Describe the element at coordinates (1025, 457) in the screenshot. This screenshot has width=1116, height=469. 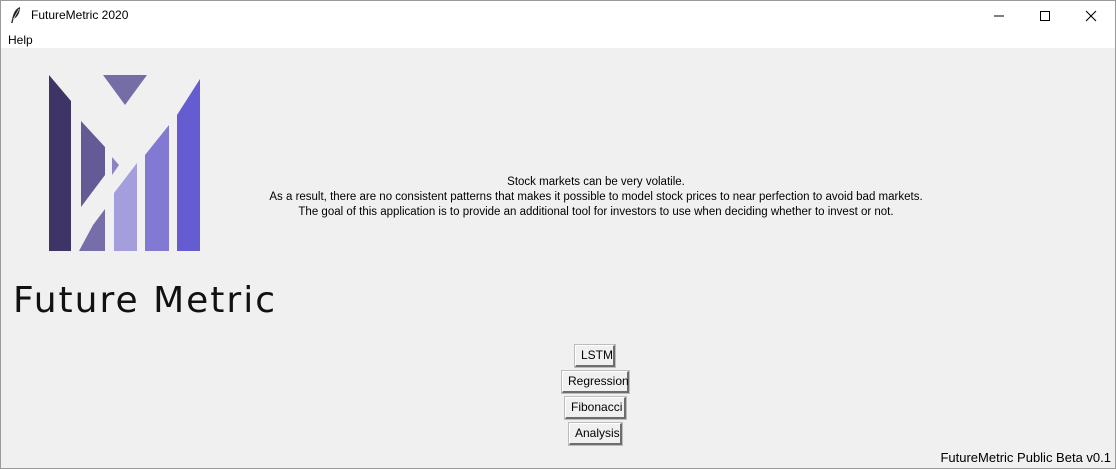
I see `version-label: FutureMetric Public Beta v0.1` at that location.